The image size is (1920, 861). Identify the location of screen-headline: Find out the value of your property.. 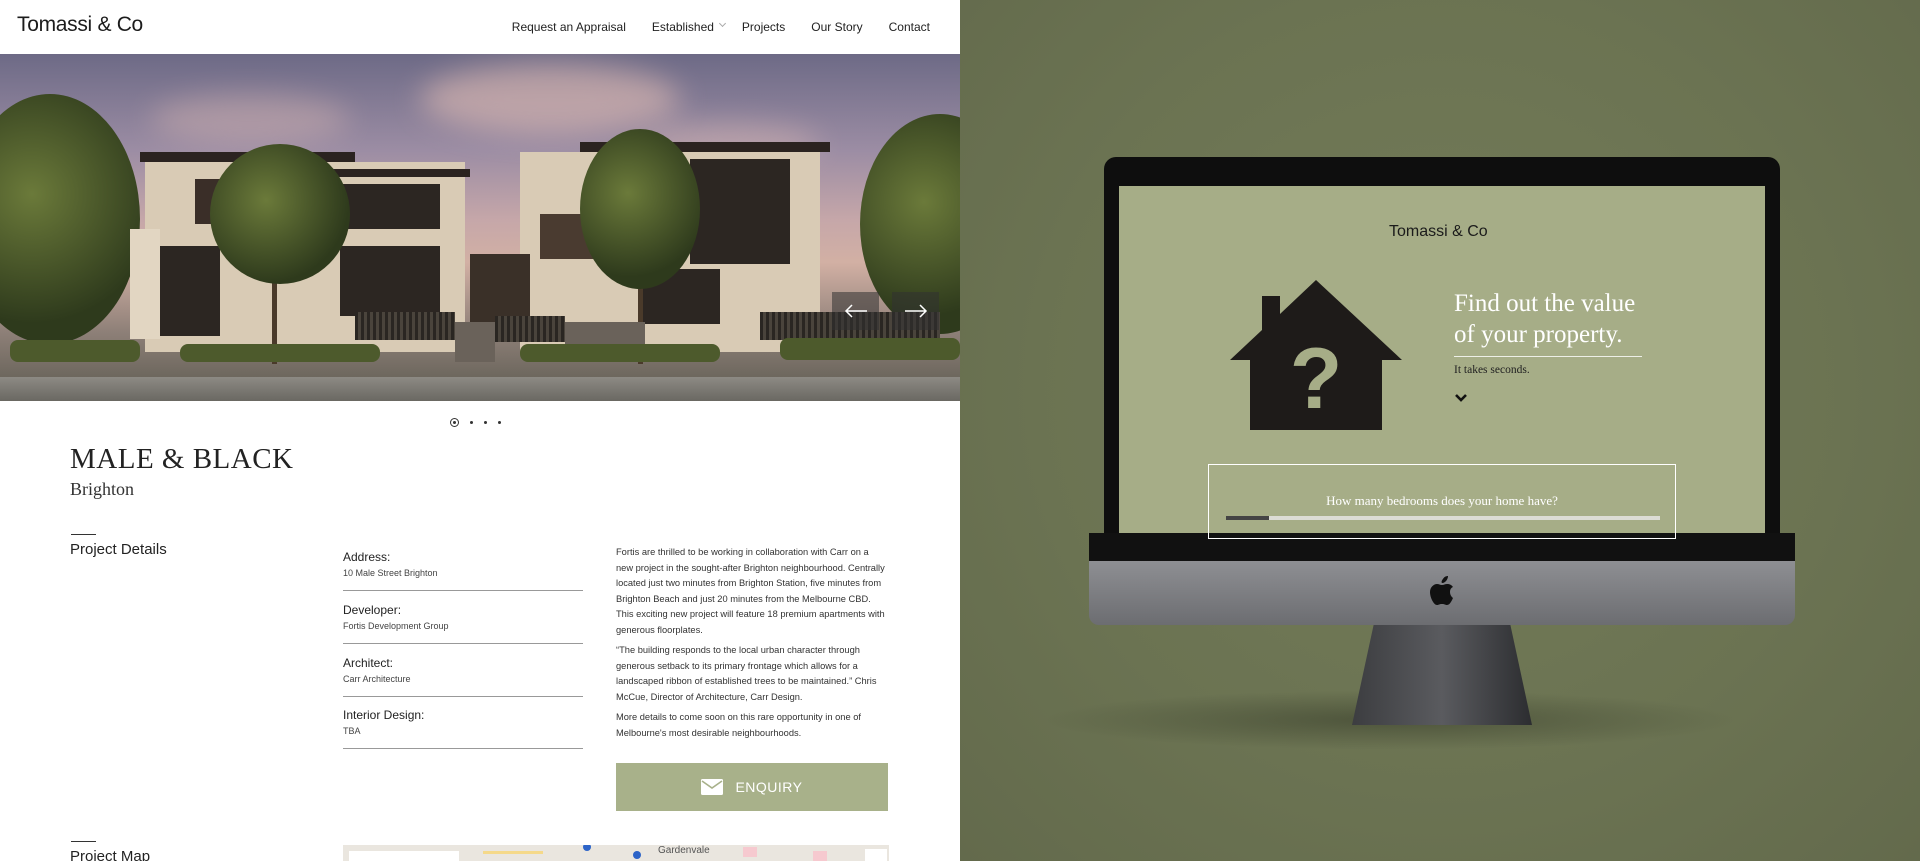
(1545, 319).